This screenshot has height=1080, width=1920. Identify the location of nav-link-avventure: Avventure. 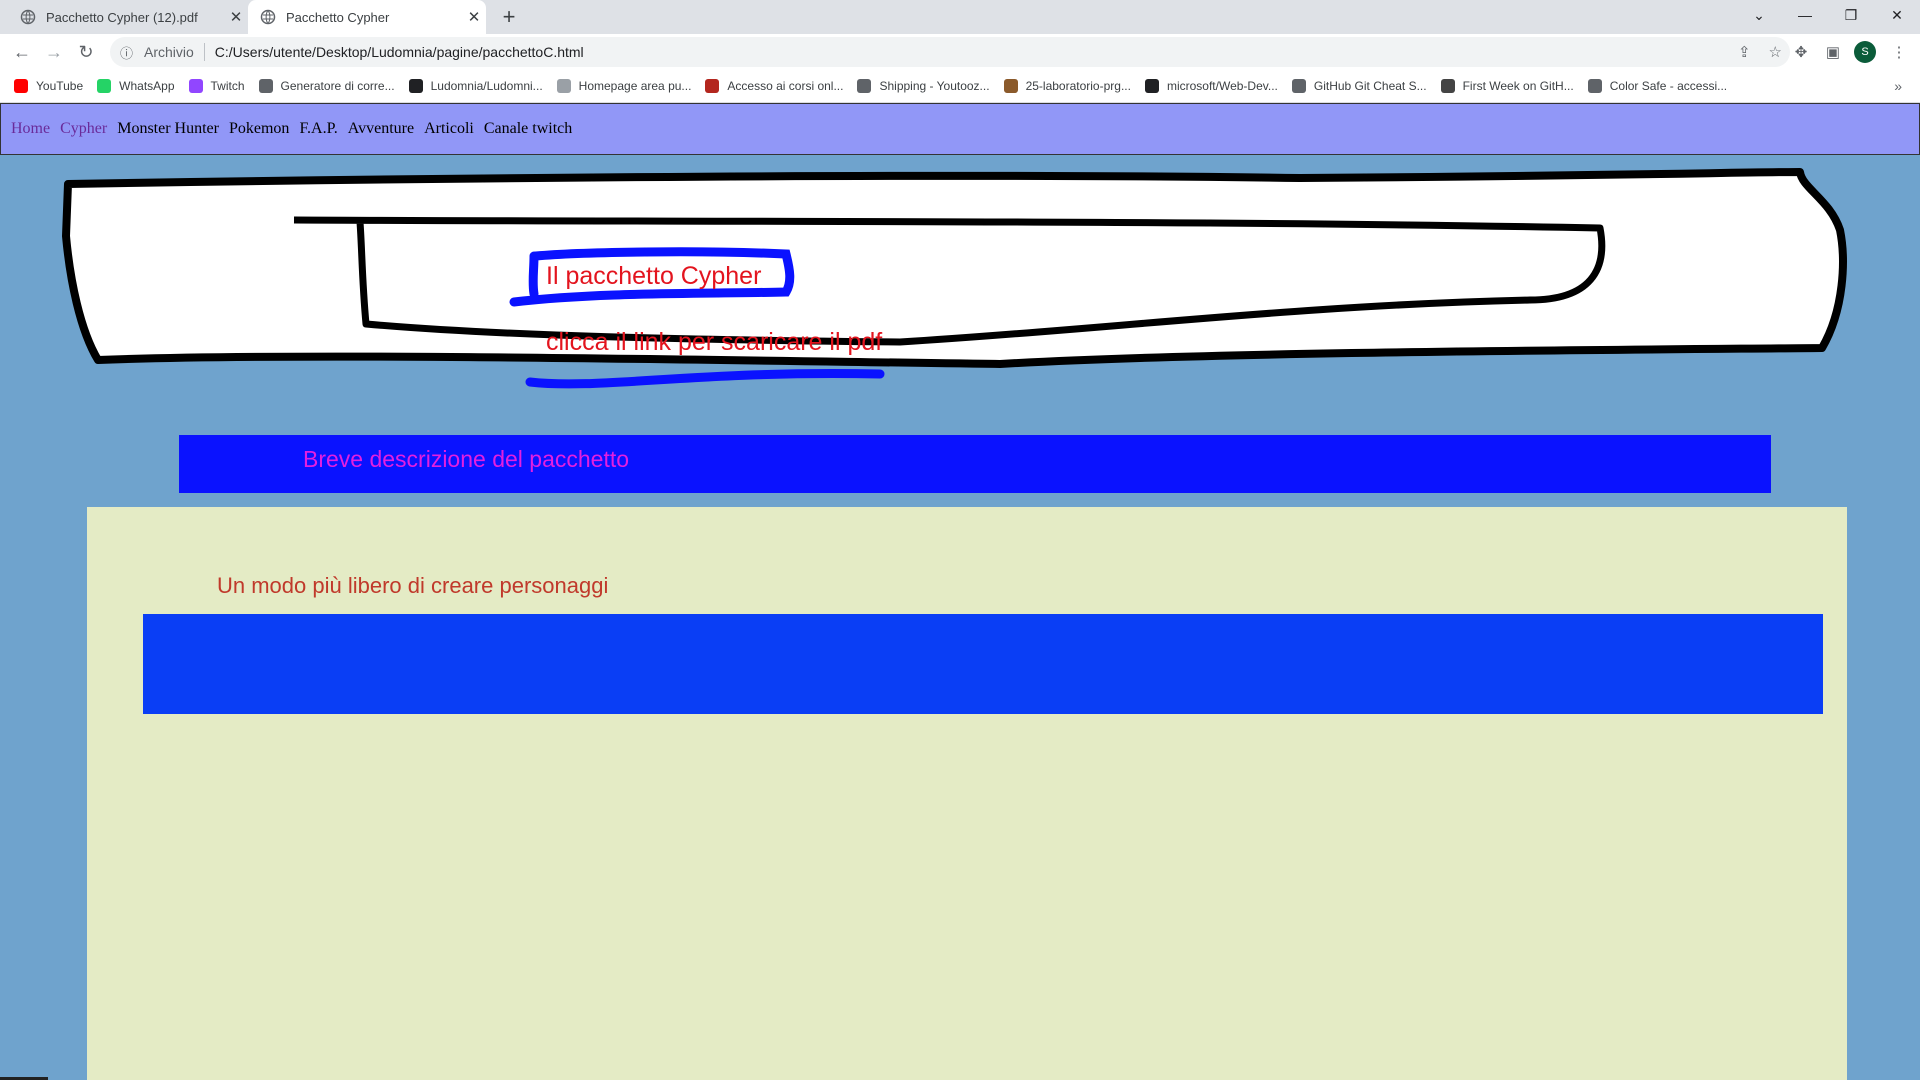
(381, 129).